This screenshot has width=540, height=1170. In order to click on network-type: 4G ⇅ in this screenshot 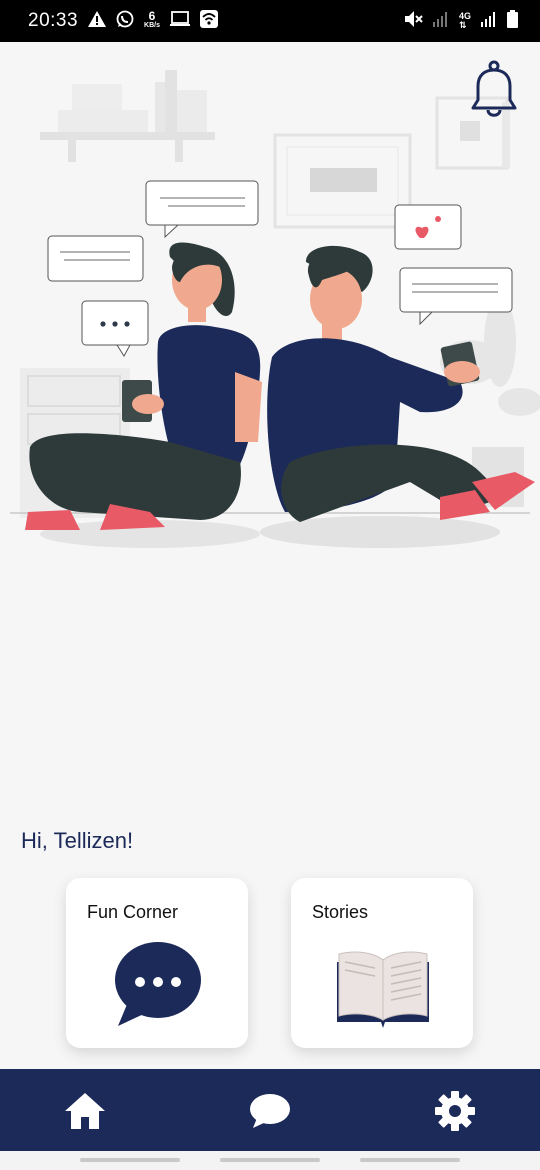, I will do `click(465, 21)`.